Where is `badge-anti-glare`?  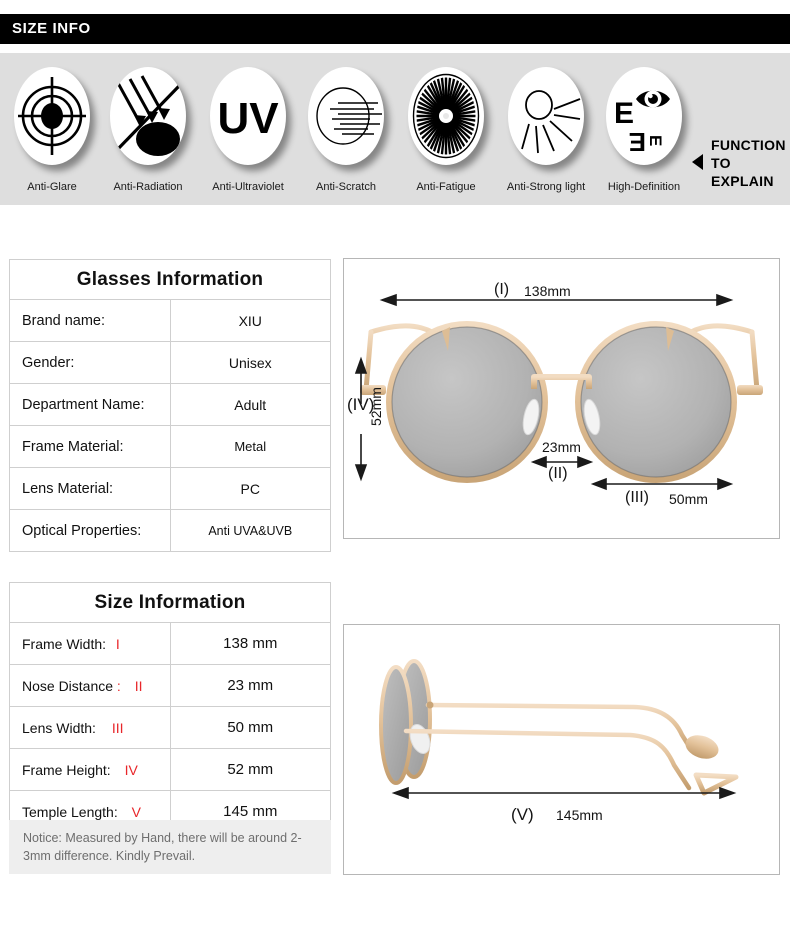
badge-anti-glare is located at coordinates (52, 116).